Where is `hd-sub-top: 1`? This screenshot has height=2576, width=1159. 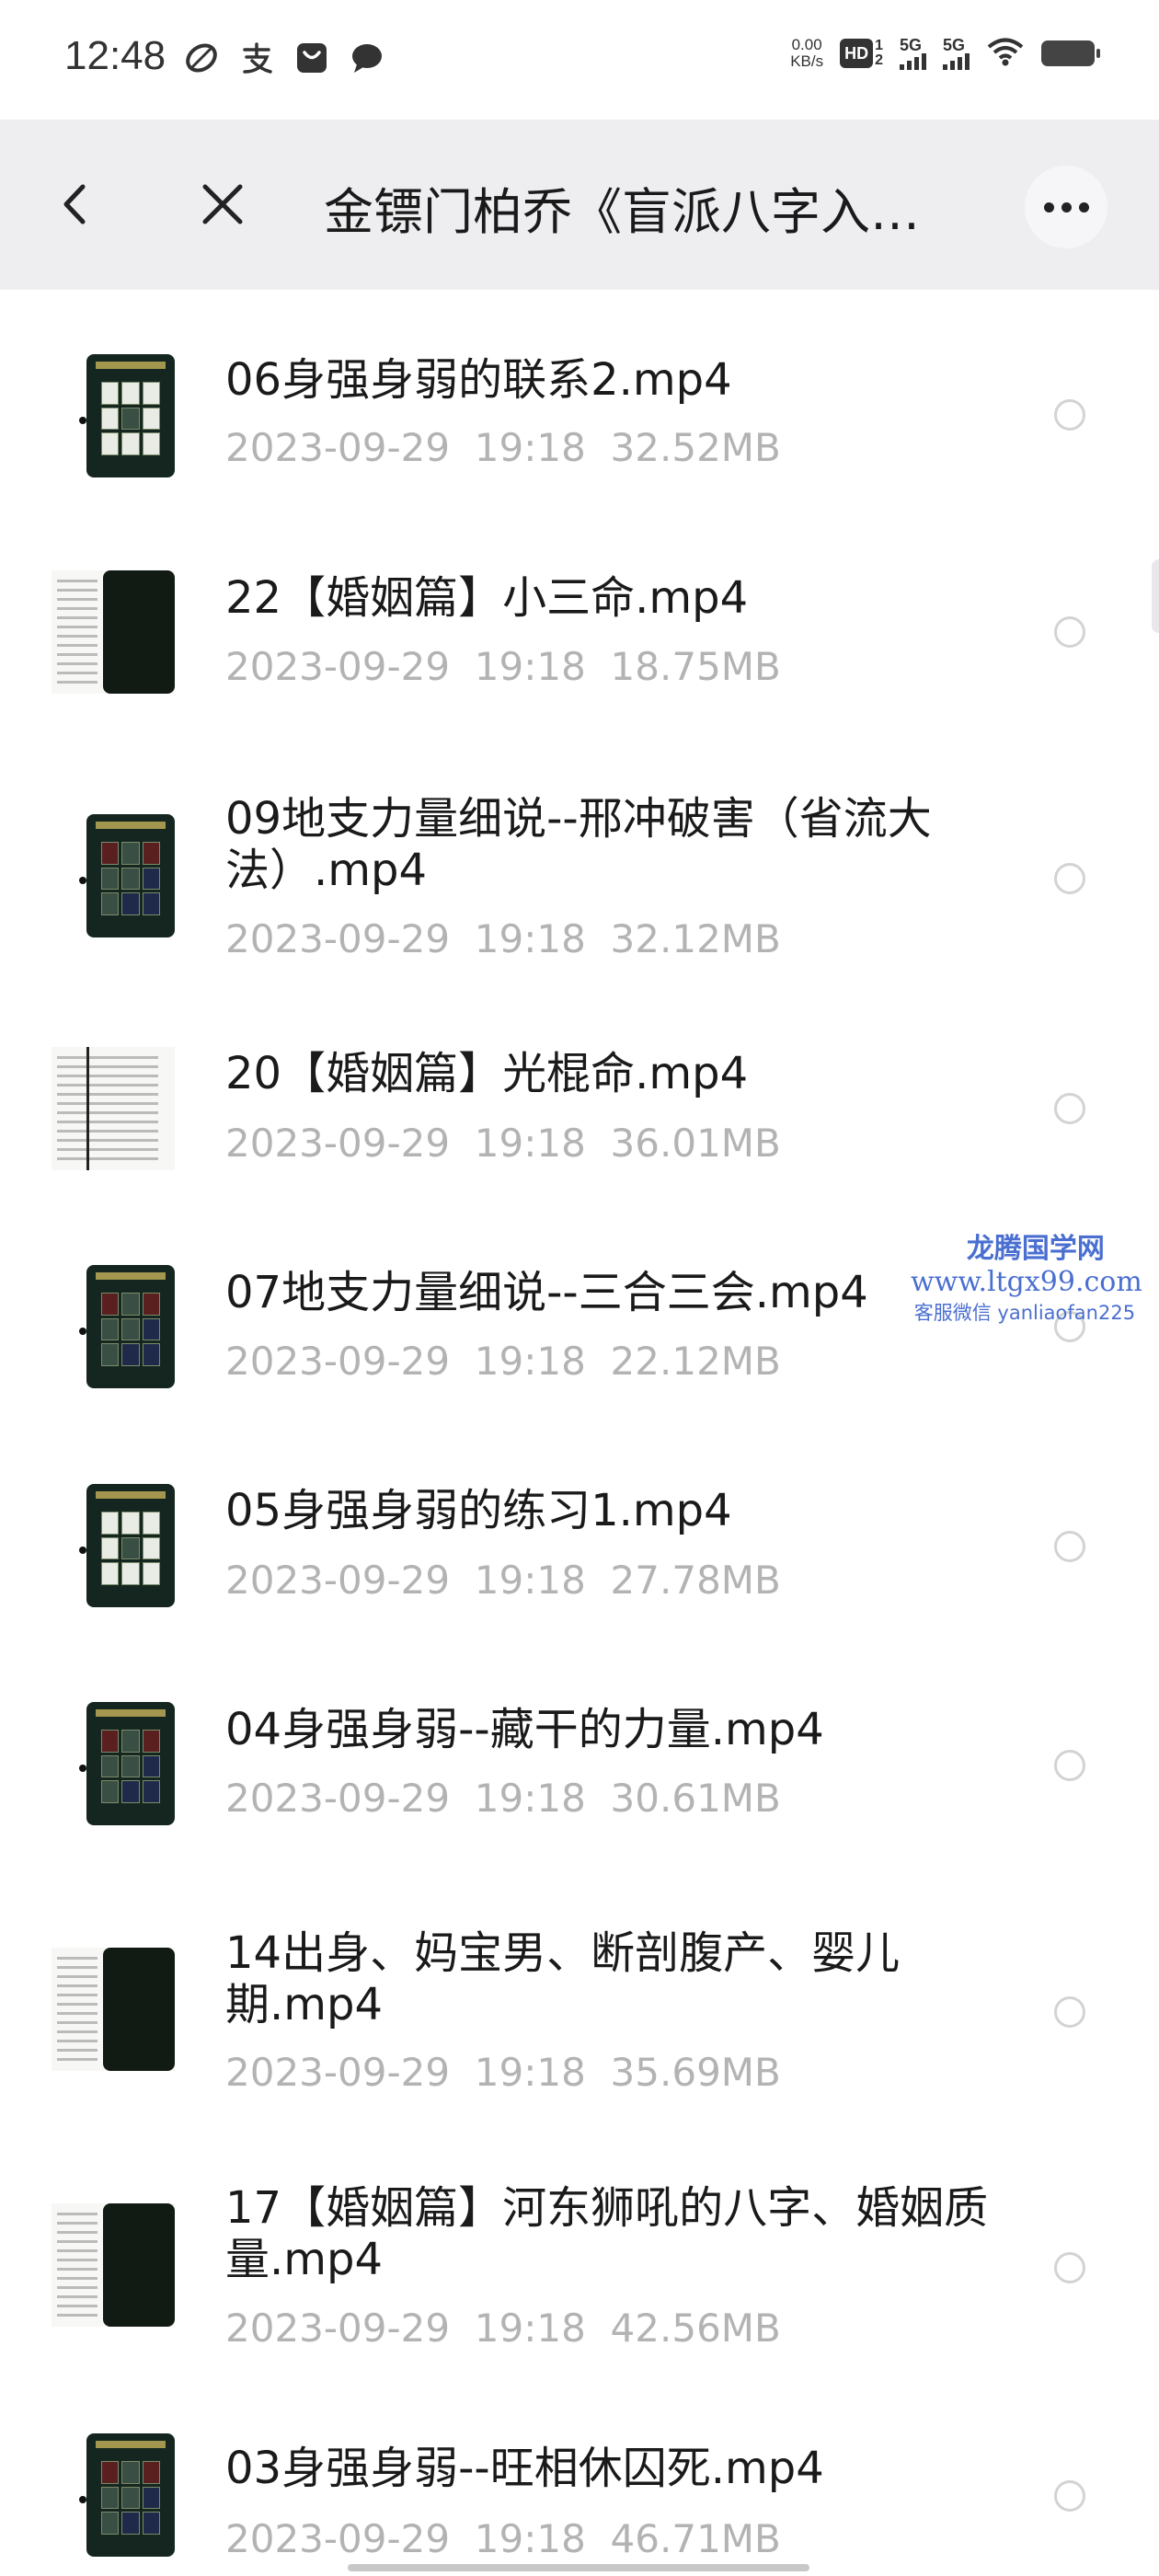
hd-sub-top: 1 is located at coordinates (879, 45).